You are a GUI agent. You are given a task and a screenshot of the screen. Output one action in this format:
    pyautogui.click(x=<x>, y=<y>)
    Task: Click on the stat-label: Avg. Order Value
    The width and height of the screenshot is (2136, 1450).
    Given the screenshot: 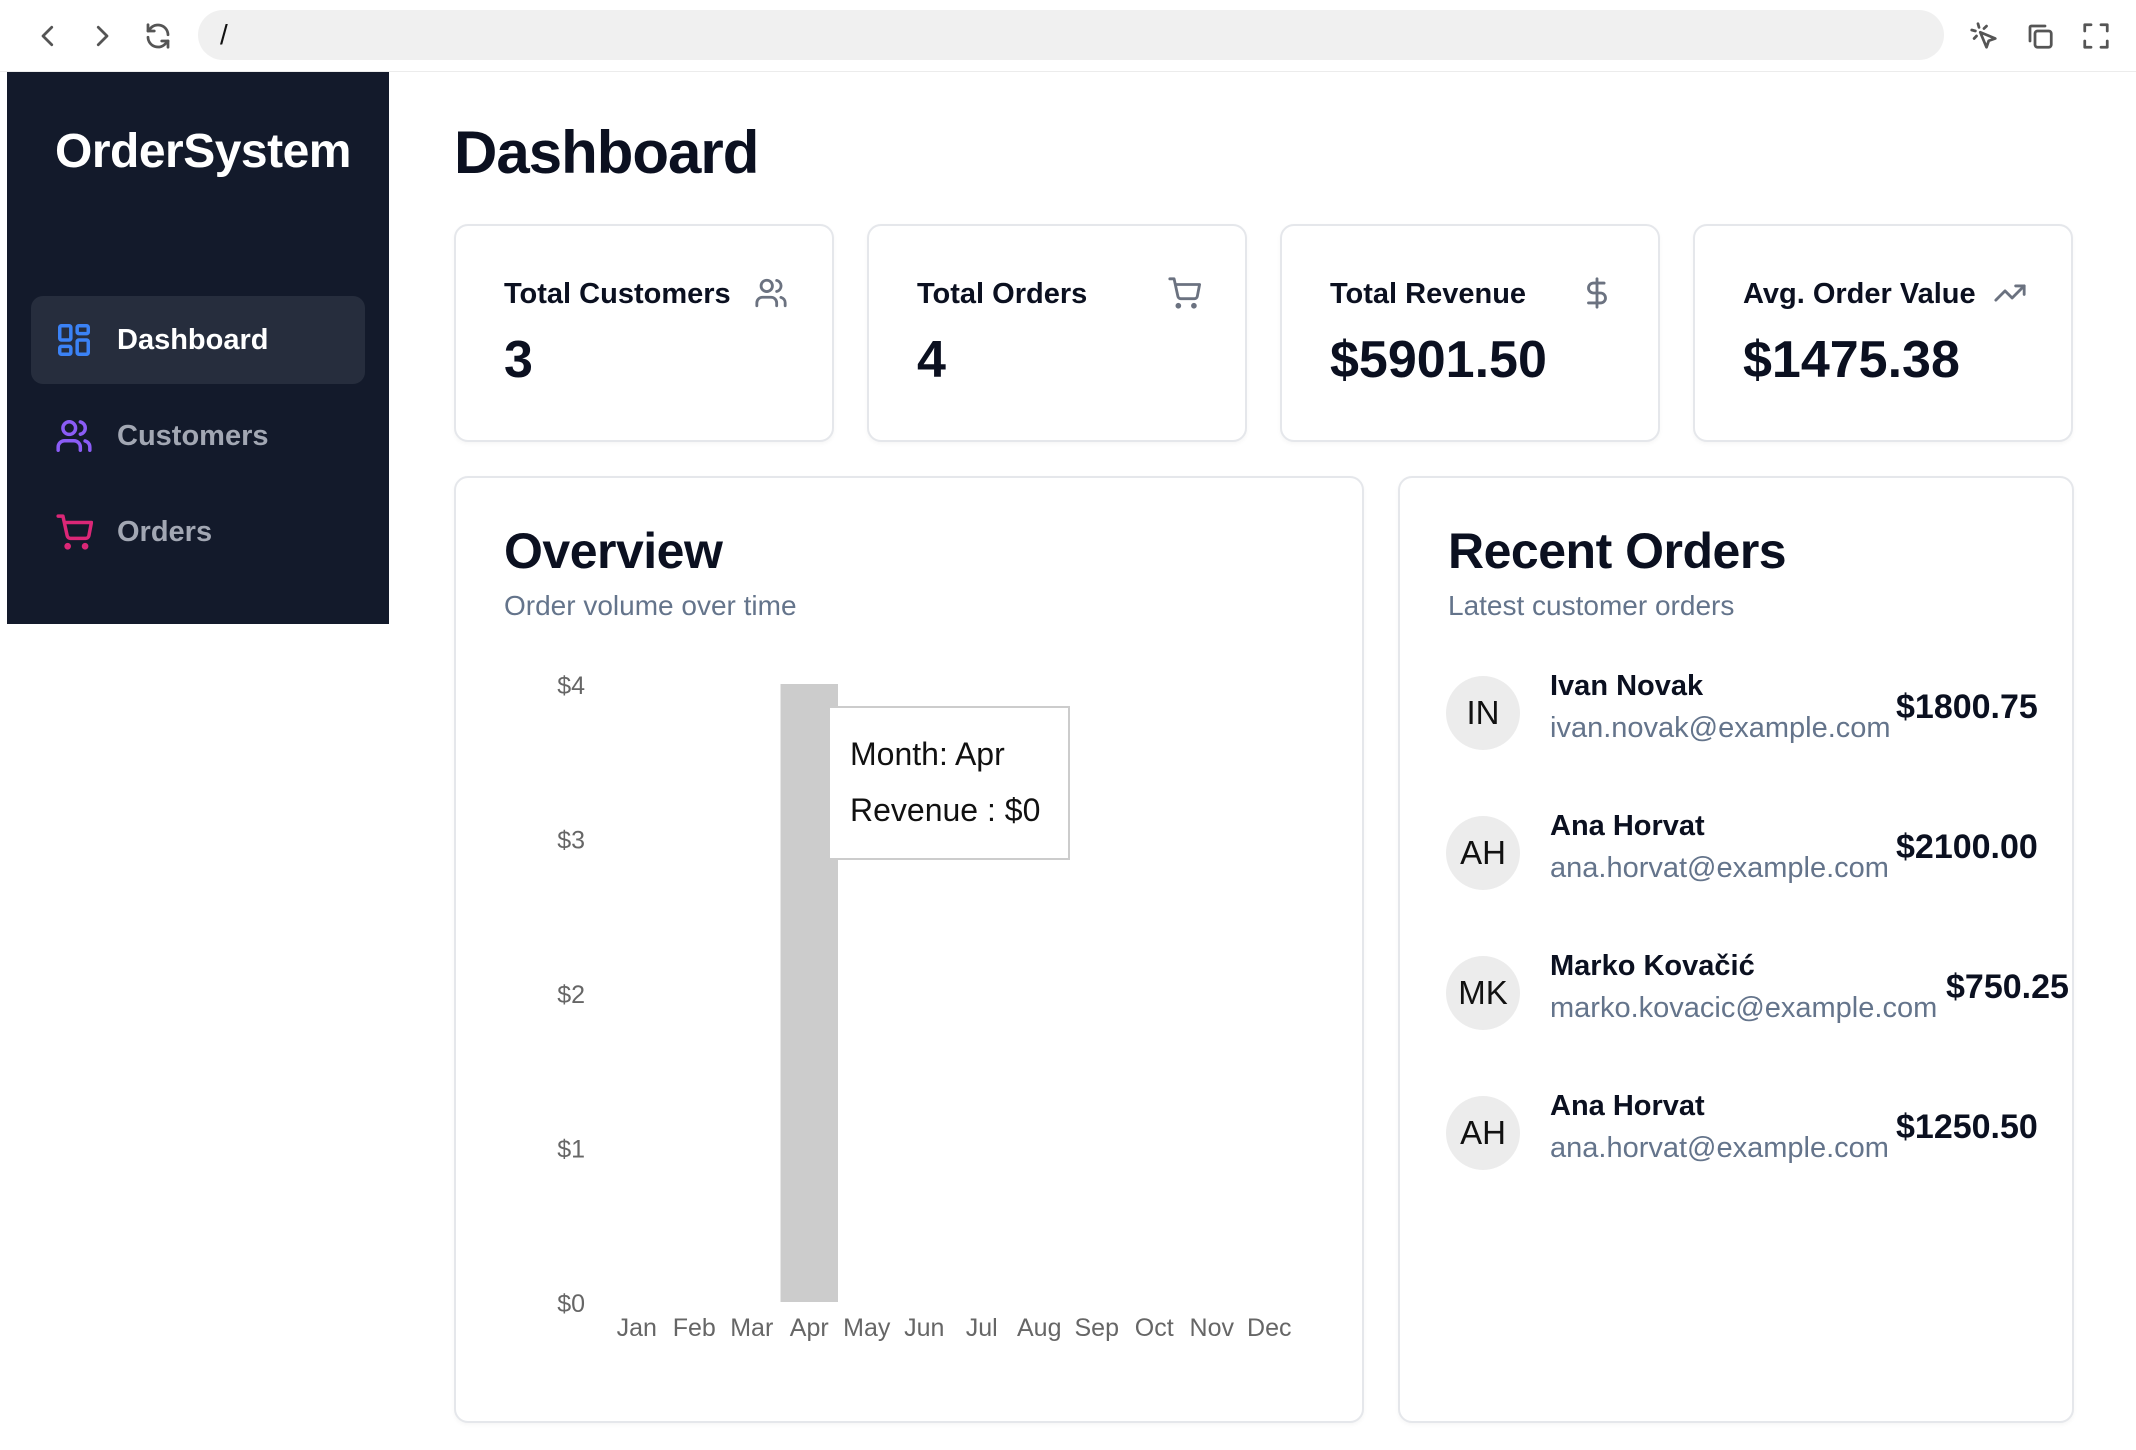 What is the action you would take?
    pyautogui.click(x=1859, y=294)
    